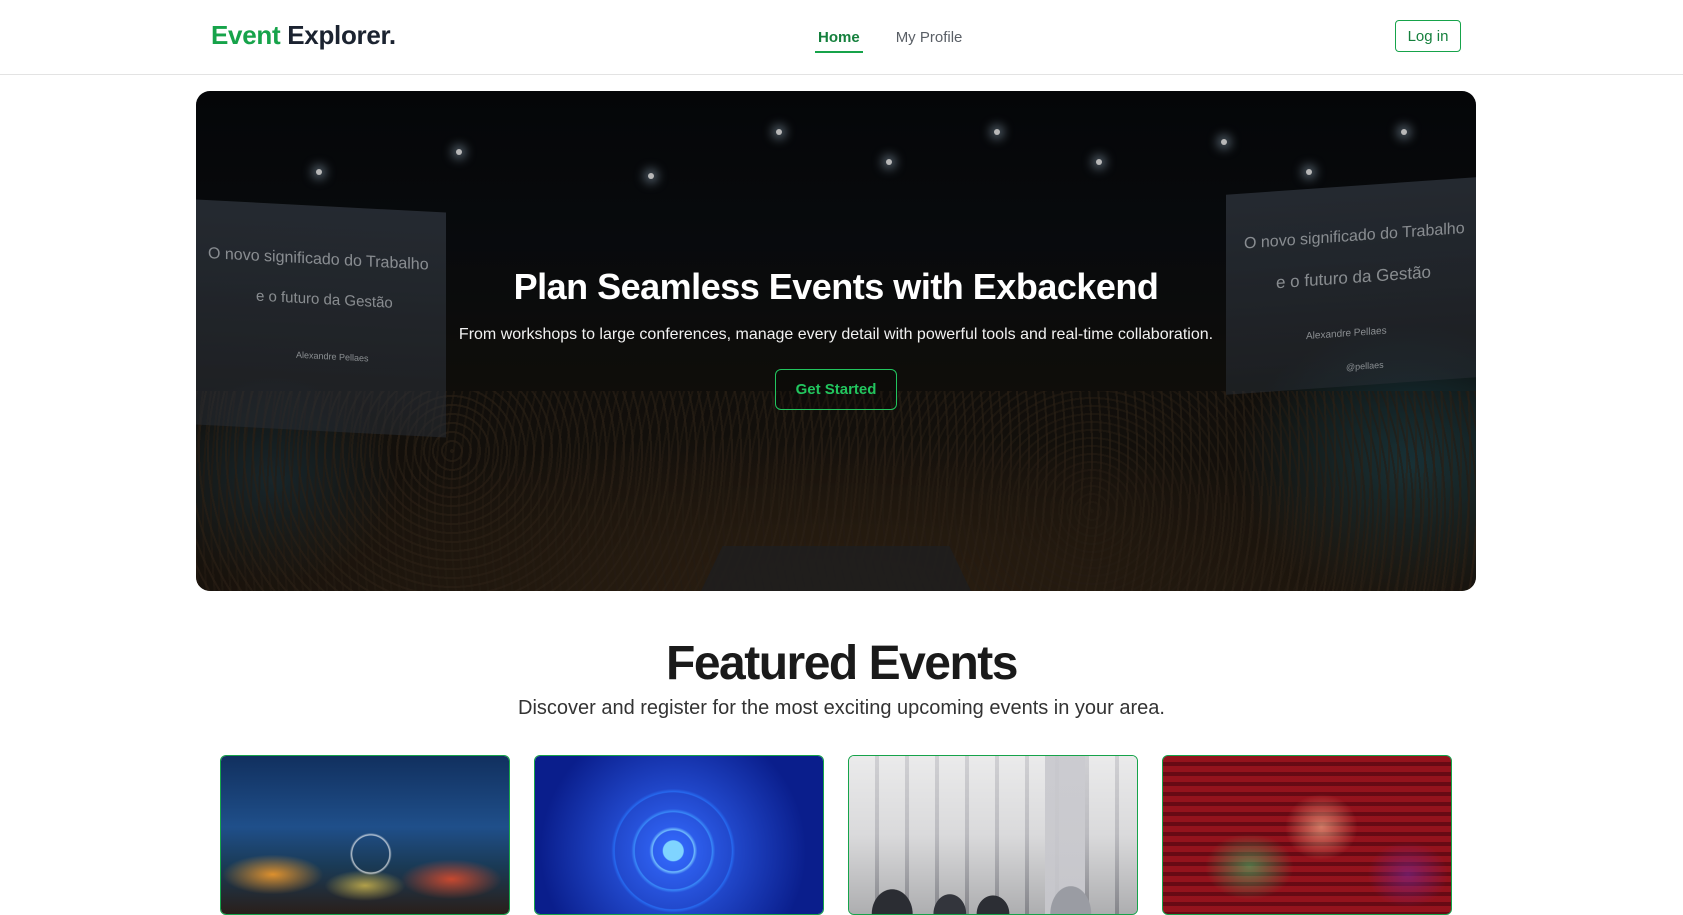  I want to click on event-image-ai-meeting-people, so click(993, 870).